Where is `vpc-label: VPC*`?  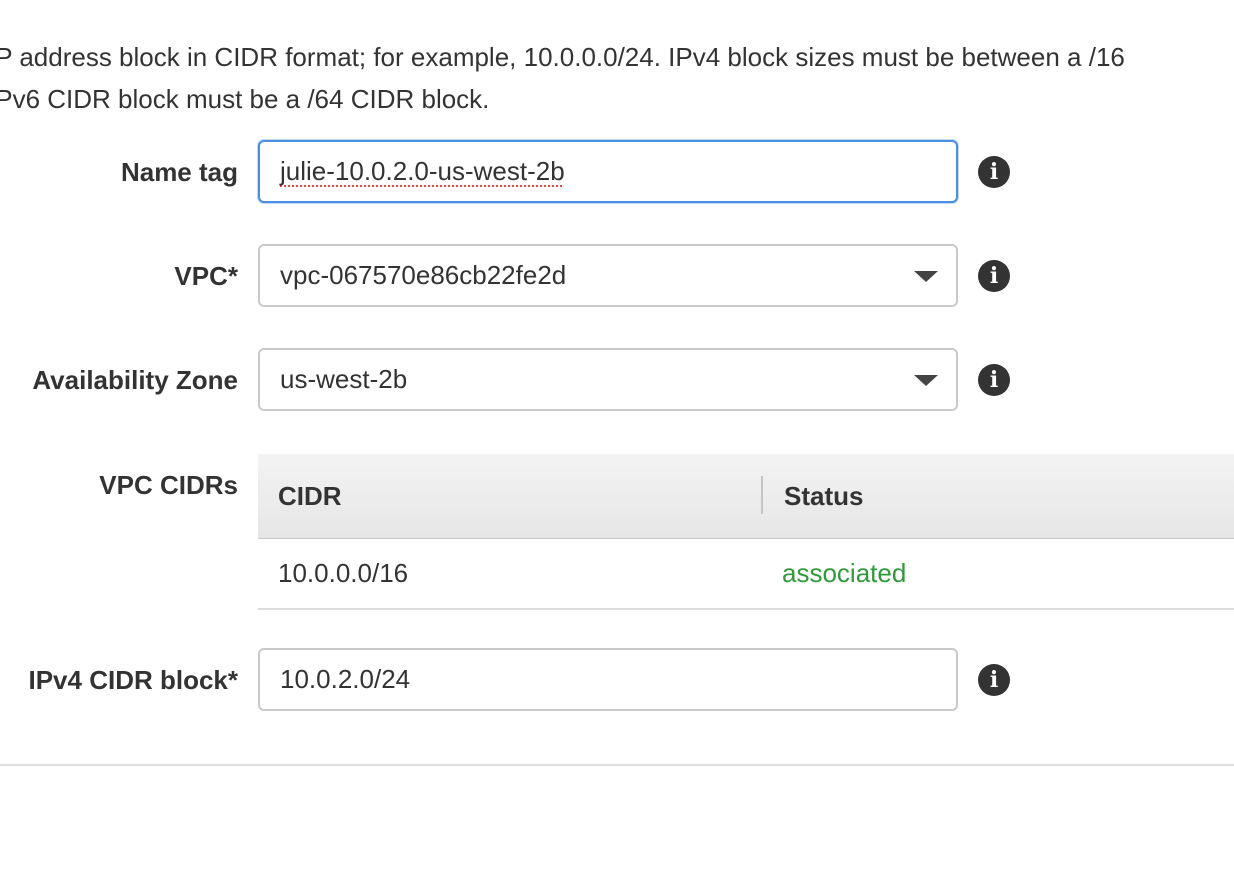
vpc-label: VPC* is located at coordinates (206, 276).